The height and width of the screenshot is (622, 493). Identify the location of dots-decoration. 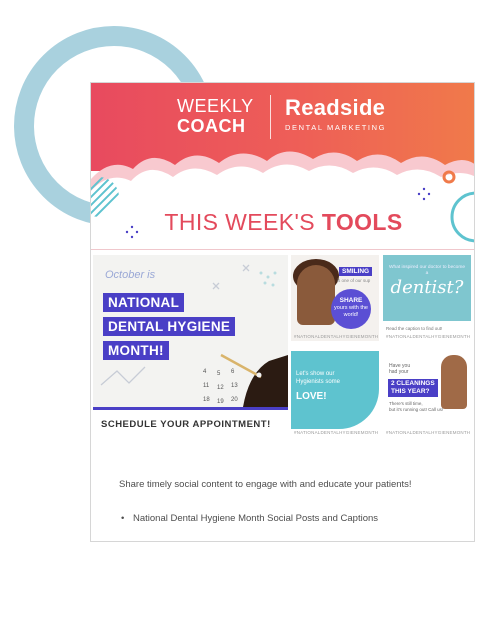
(424, 194).